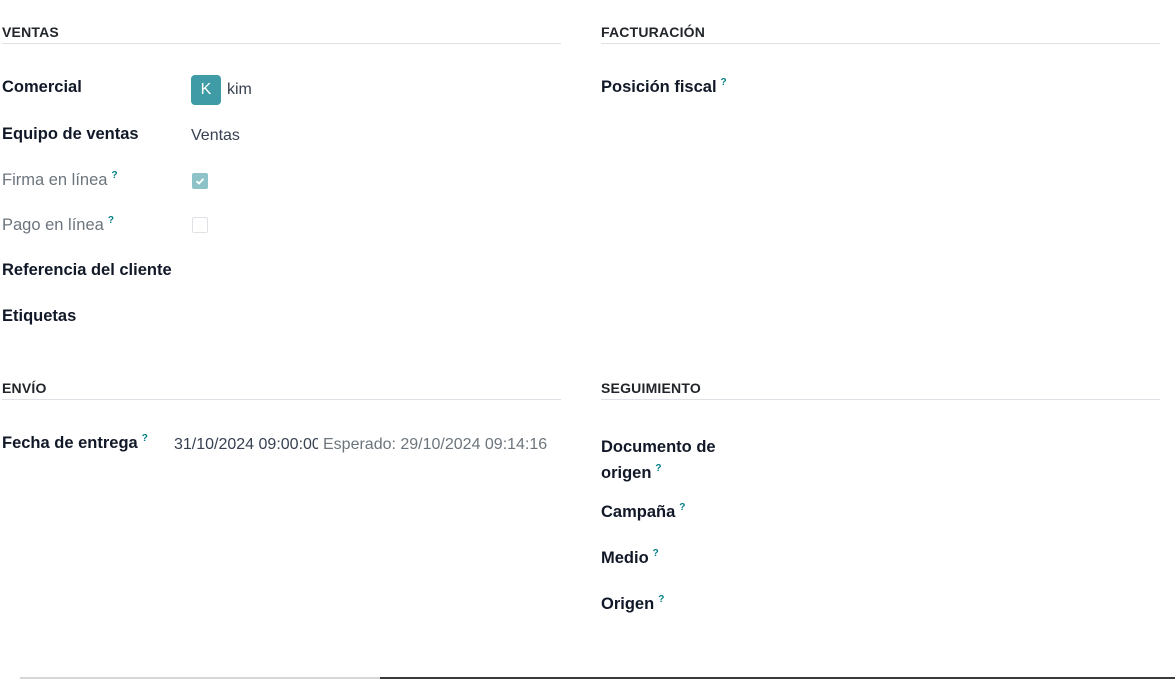 The width and height of the screenshot is (1175, 679). I want to click on facturacion-section: FACTURACIÓN, so click(880, 34).